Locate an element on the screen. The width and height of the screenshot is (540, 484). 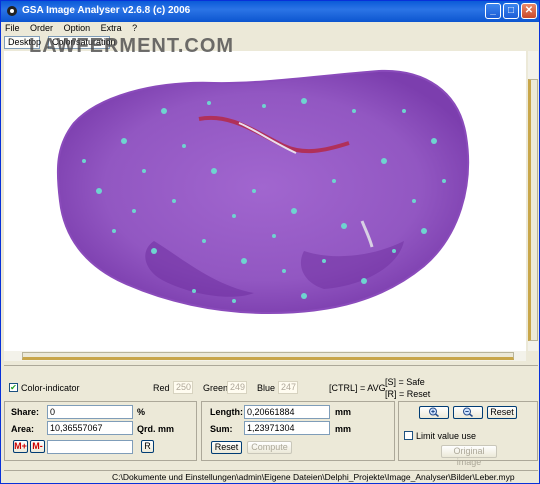
compute-button: Compute is located at coordinates (269, 447).